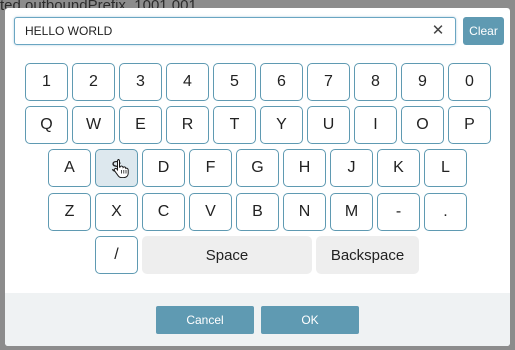 The height and width of the screenshot is (350, 515). What do you see at coordinates (469, 125) in the screenshot?
I see `key-p: P` at bounding box center [469, 125].